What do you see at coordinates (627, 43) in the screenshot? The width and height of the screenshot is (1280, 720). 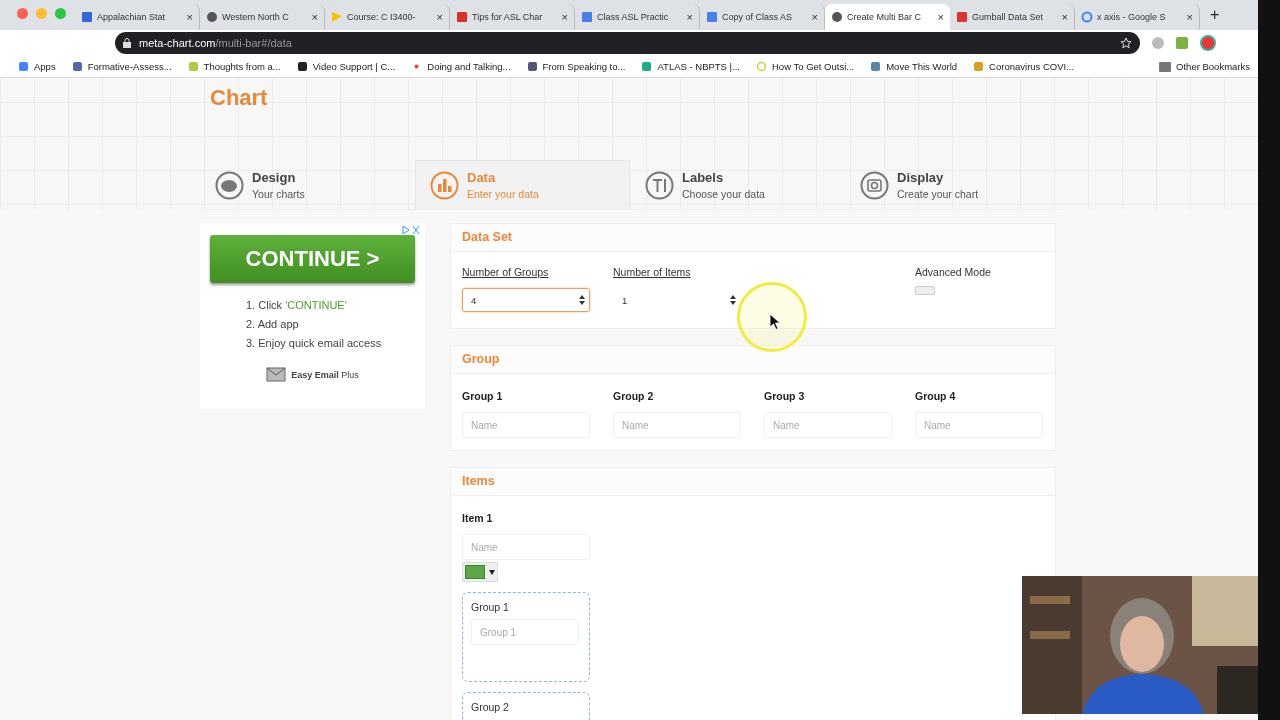 I see `address-bar: meta-chart.com/multi-bar#/data` at bounding box center [627, 43].